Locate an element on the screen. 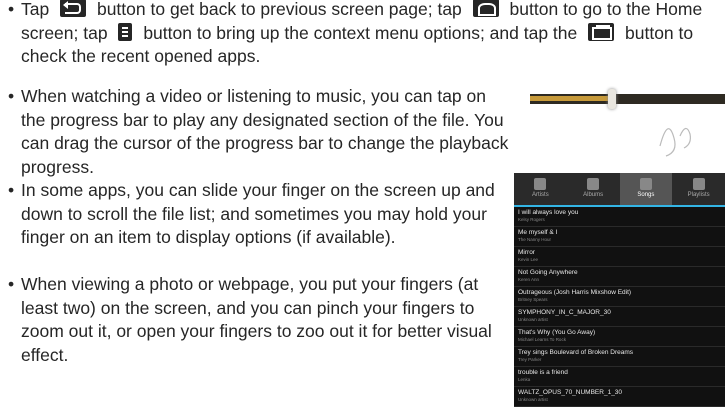  song-artist: Keren Ann is located at coordinates (529, 279).